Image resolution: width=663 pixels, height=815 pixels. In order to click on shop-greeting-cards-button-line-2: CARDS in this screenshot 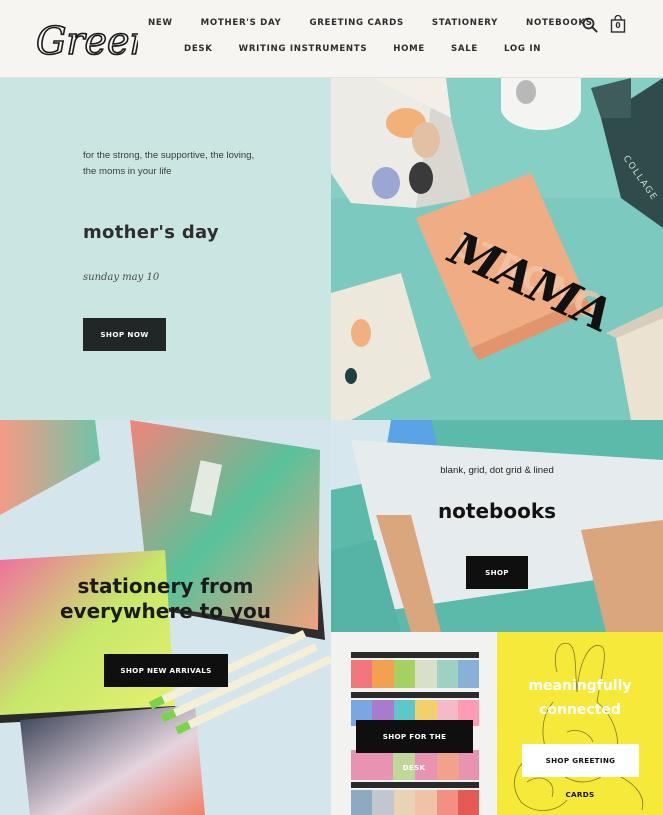, I will do `click(580, 794)`.